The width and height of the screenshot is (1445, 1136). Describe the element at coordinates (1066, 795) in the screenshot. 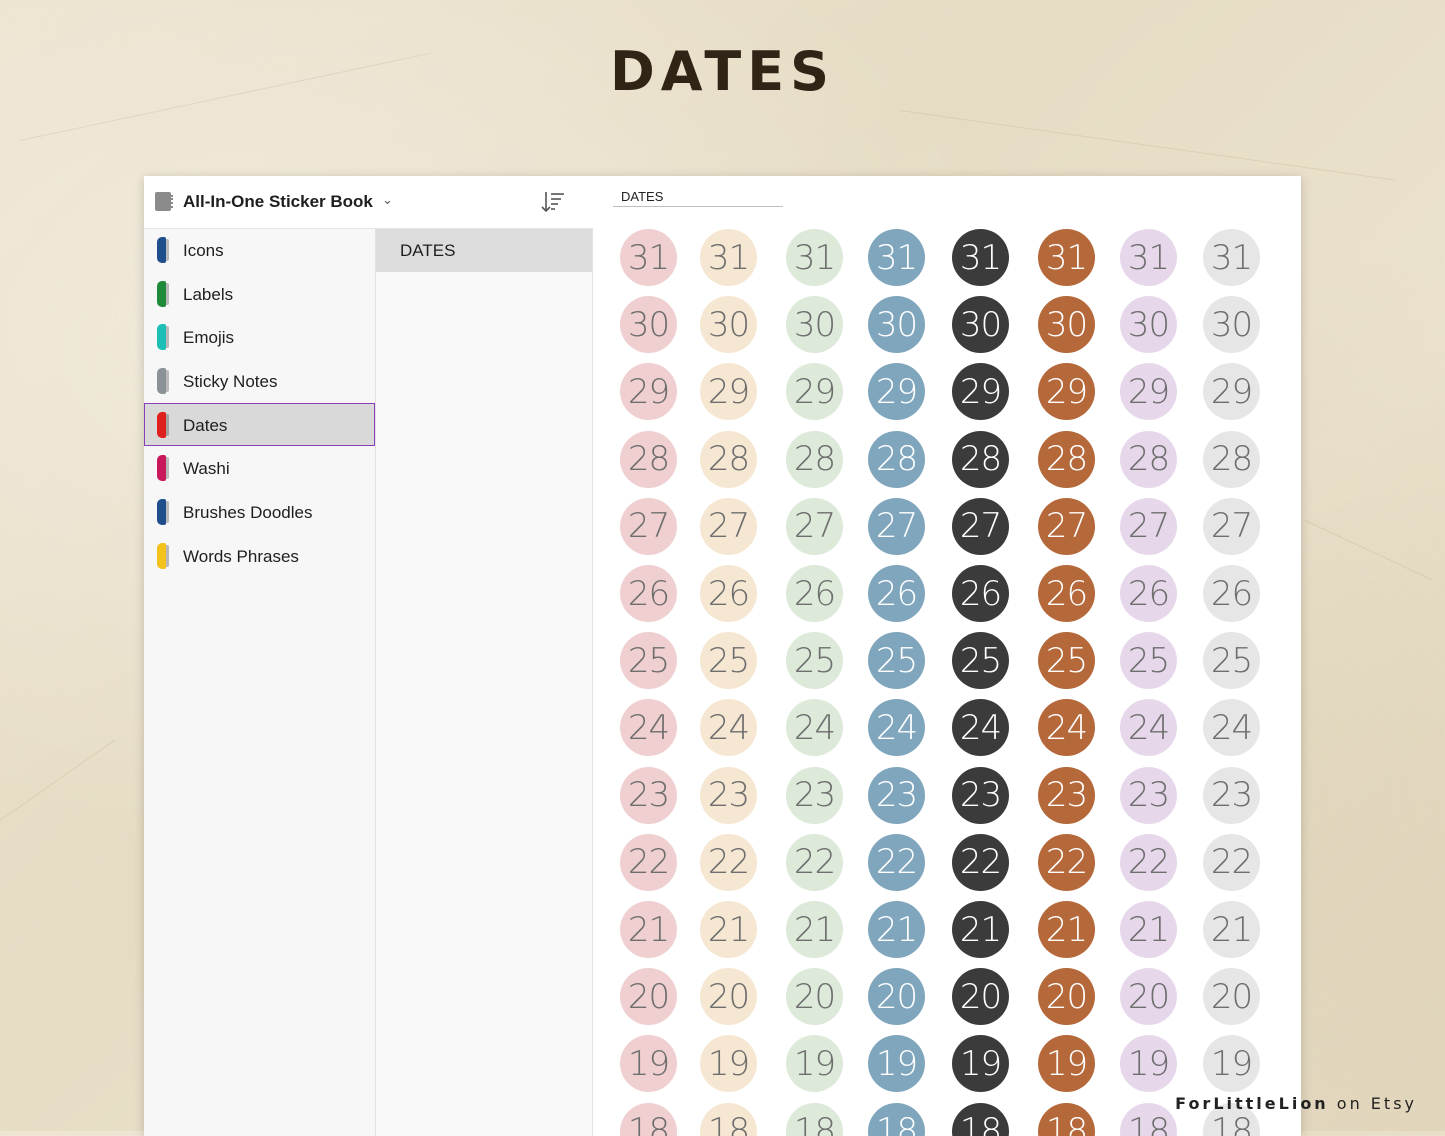

I see `date-sticker-23-rust: 23` at that location.